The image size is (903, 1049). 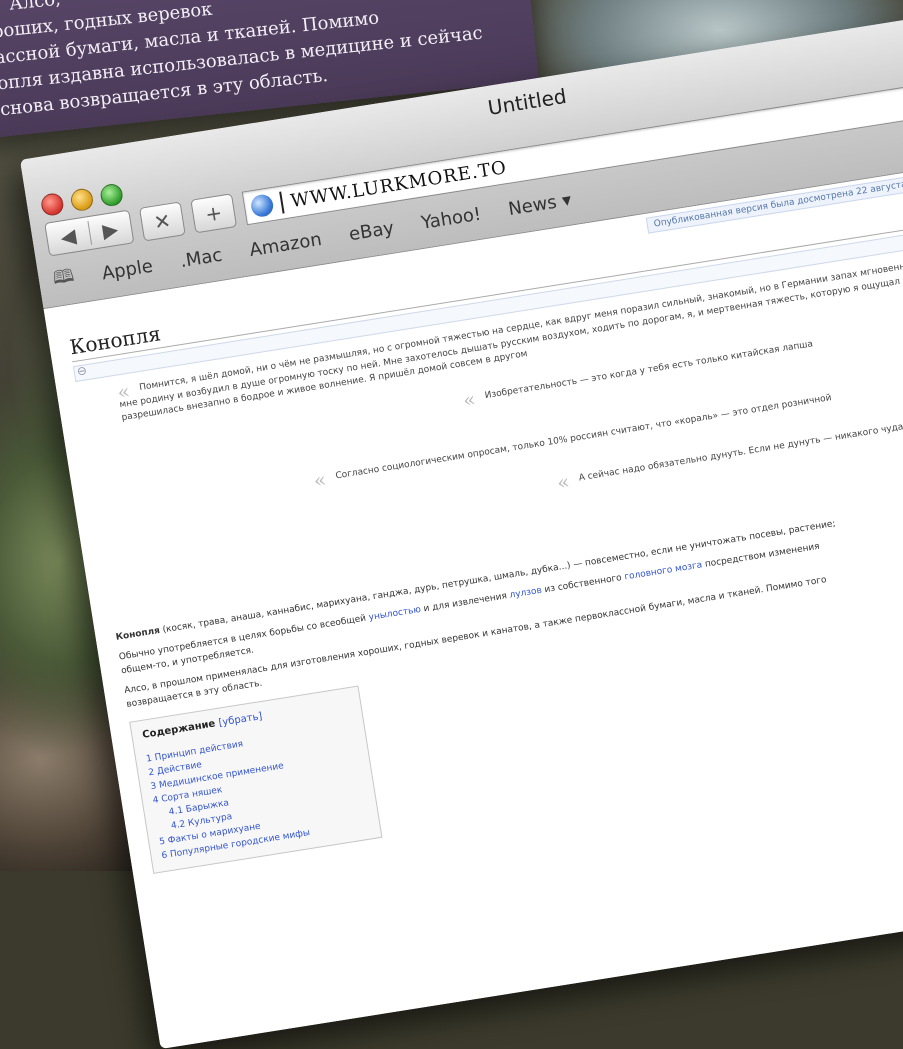 I want to click on term-bold: Конопля, so click(x=138, y=634).